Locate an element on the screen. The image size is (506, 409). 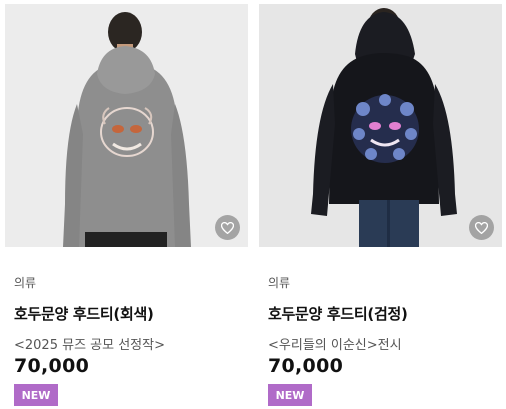
product-subtitle: <2025 뮤즈 공모 선정작> is located at coordinates (89, 345).